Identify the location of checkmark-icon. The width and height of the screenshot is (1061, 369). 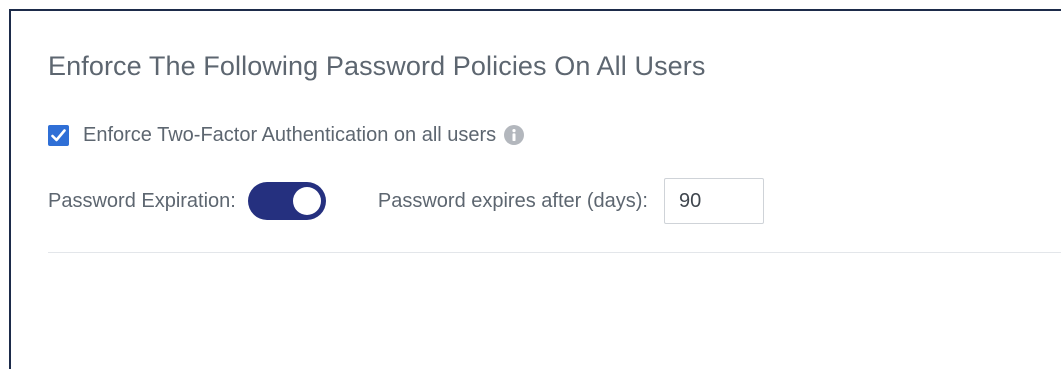
(58, 134).